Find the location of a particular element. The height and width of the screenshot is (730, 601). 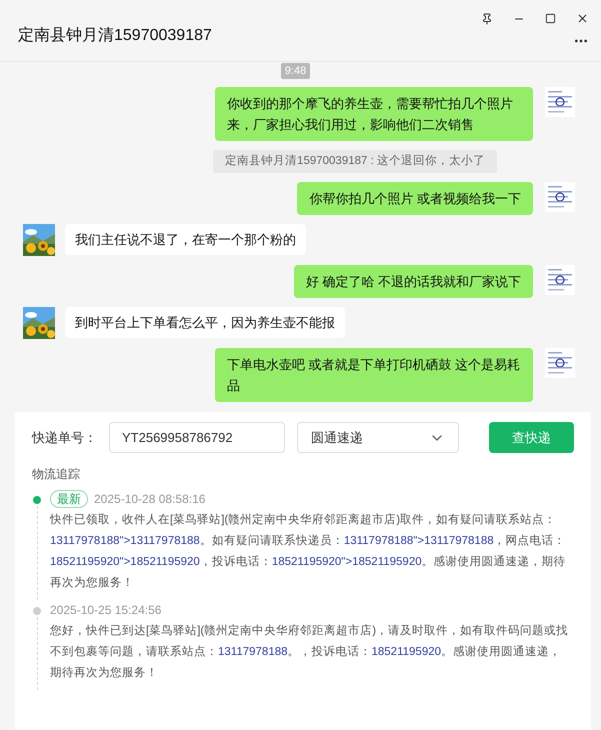

timestamp: 9:48 is located at coordinates (295, 71).